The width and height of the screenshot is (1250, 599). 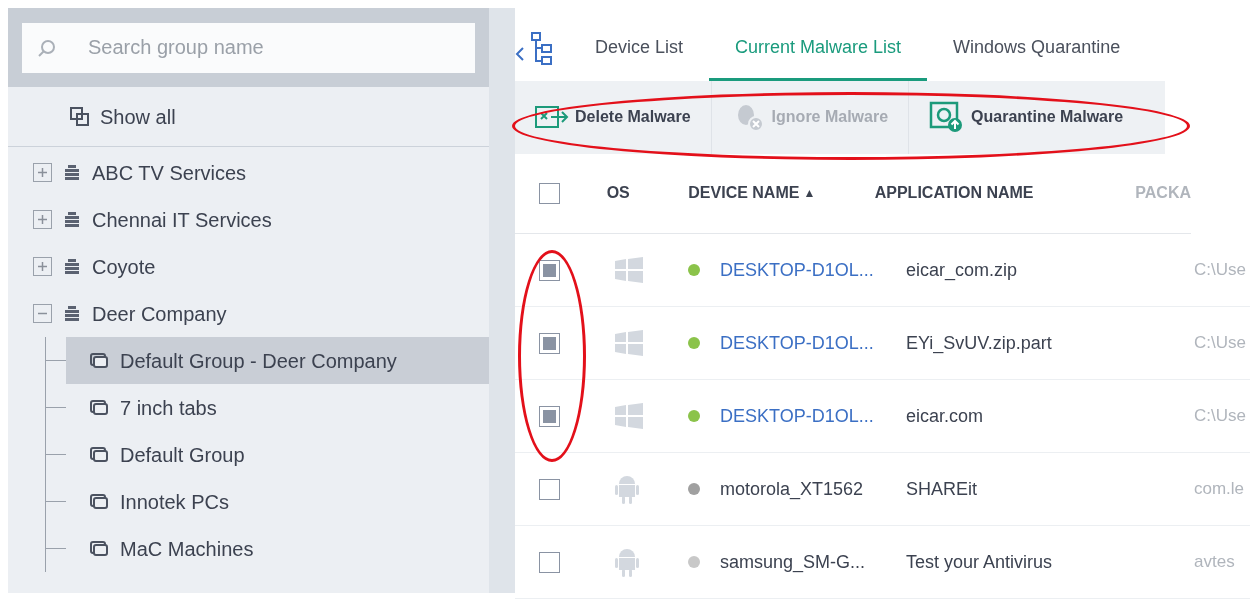 What do you see at coordinates (520, 53) in the screenshot?
I see `chevron-left-icon` at bounding box center [520, 53].